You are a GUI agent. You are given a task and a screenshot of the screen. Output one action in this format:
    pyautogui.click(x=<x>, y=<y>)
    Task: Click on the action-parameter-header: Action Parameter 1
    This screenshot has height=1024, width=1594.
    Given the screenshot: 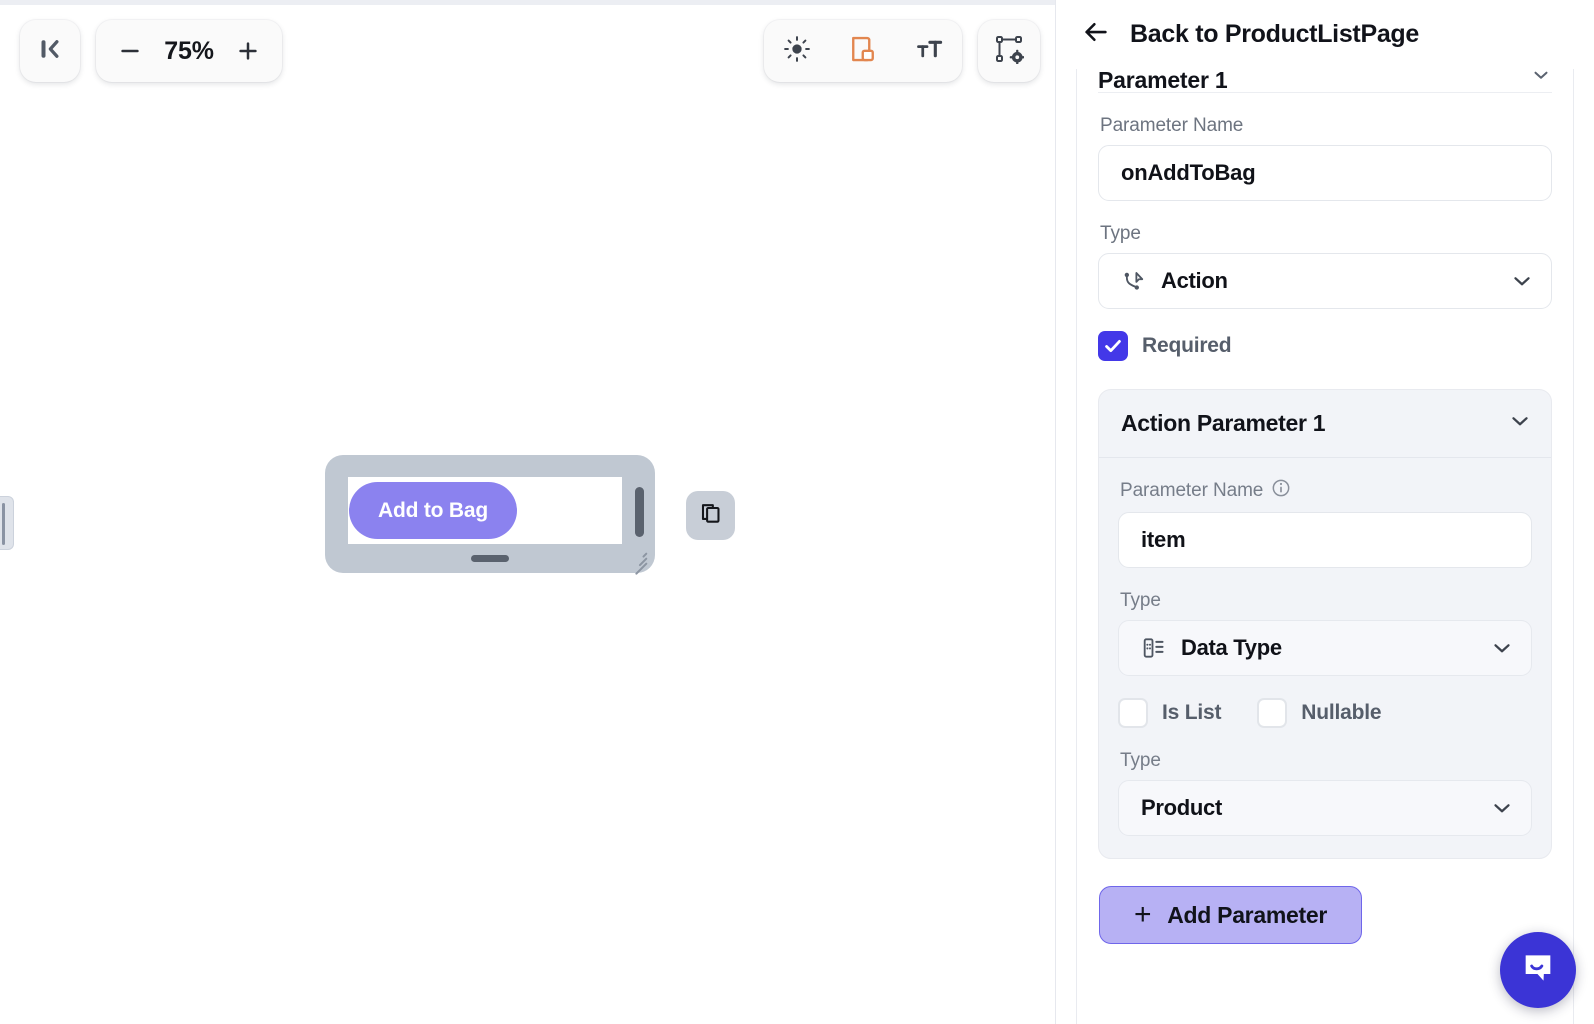 What is the action you would take?
    pyautogui.click(x=1325, y=424)
    